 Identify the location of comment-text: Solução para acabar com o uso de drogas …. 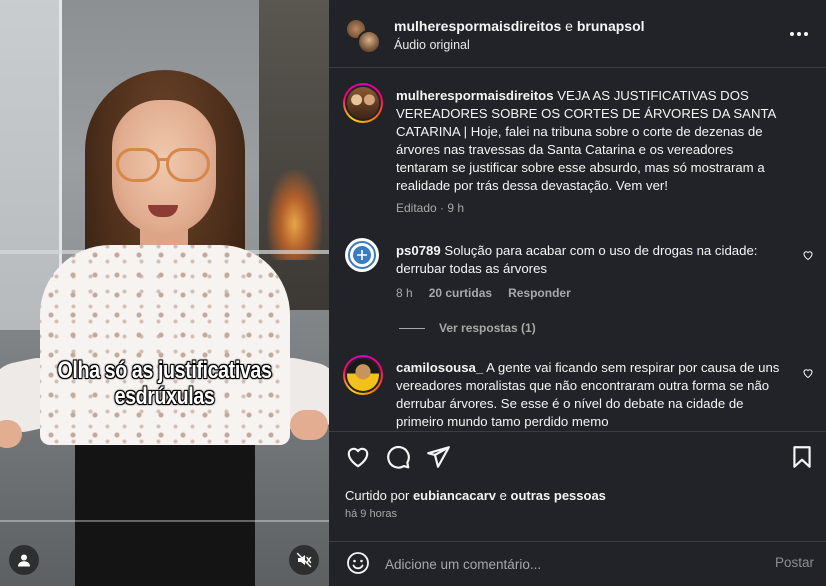
(577, 259).